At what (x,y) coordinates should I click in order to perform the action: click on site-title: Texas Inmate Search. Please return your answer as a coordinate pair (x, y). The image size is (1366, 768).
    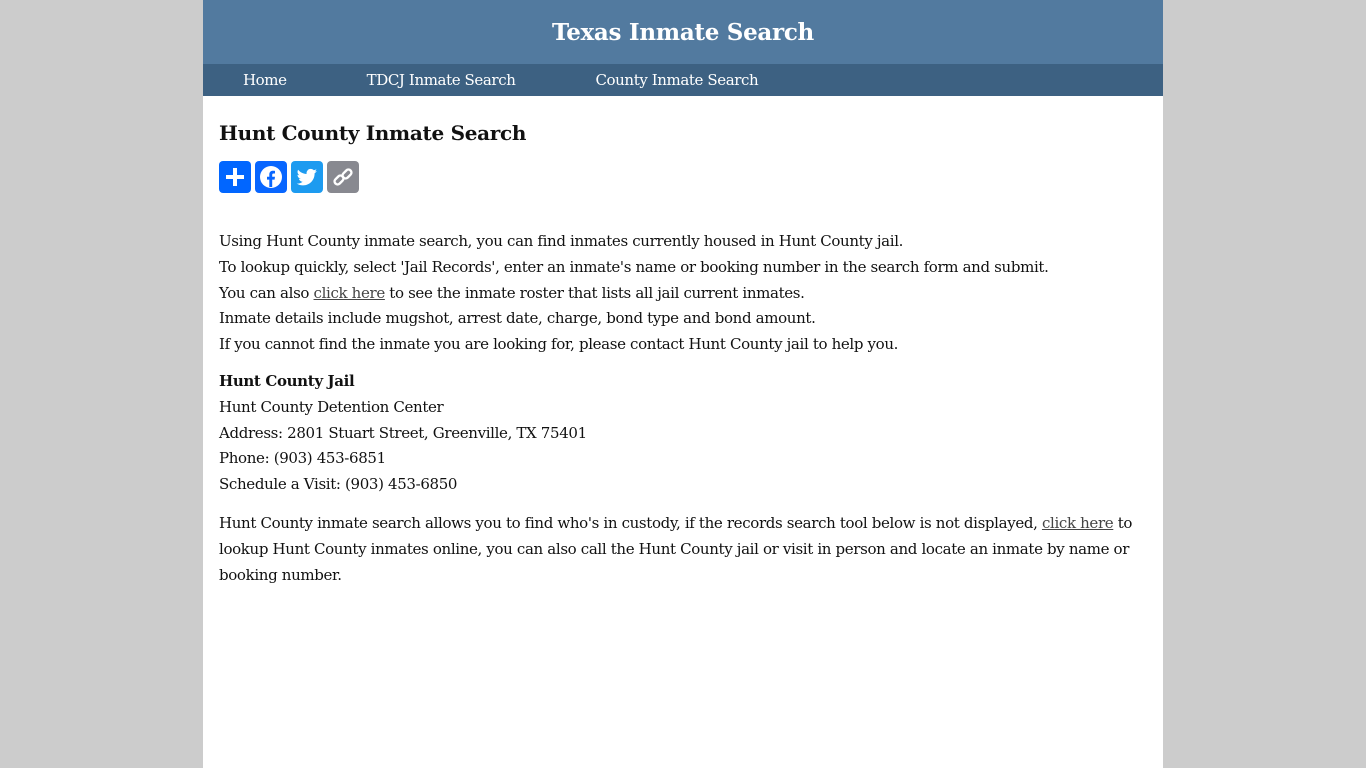
    Looking at the image, I should click on (683, 32).